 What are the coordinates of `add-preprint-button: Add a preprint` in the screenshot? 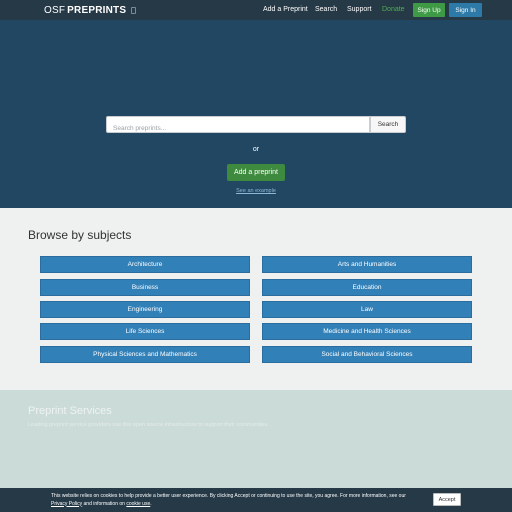 It's located at (256, 172).